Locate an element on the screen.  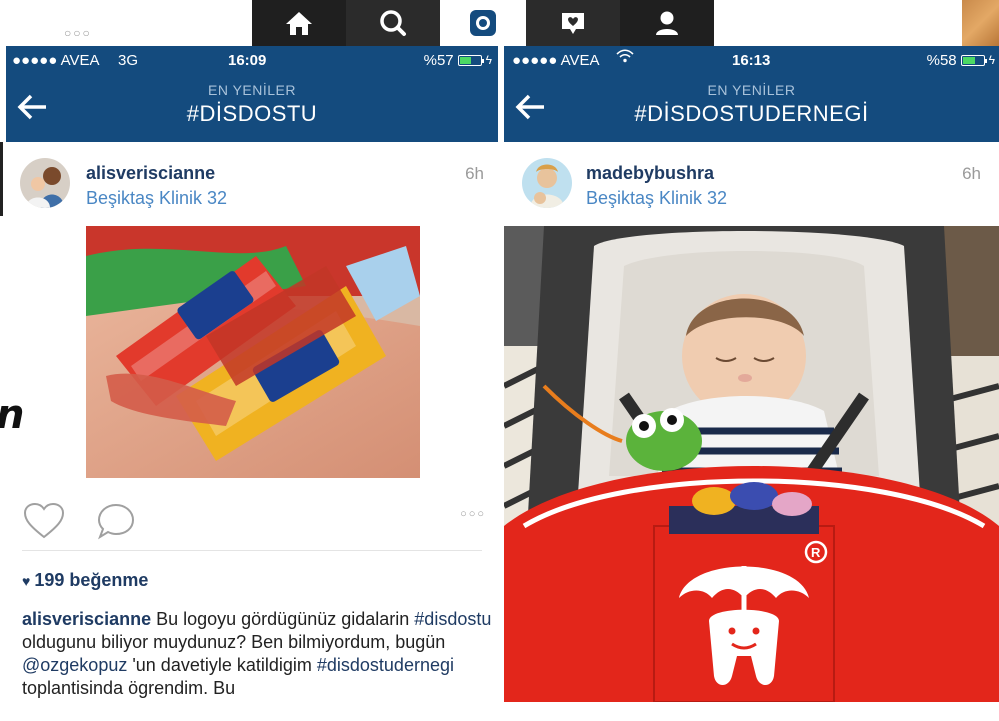
left-battery-fill is located at coordinates (465, 60).